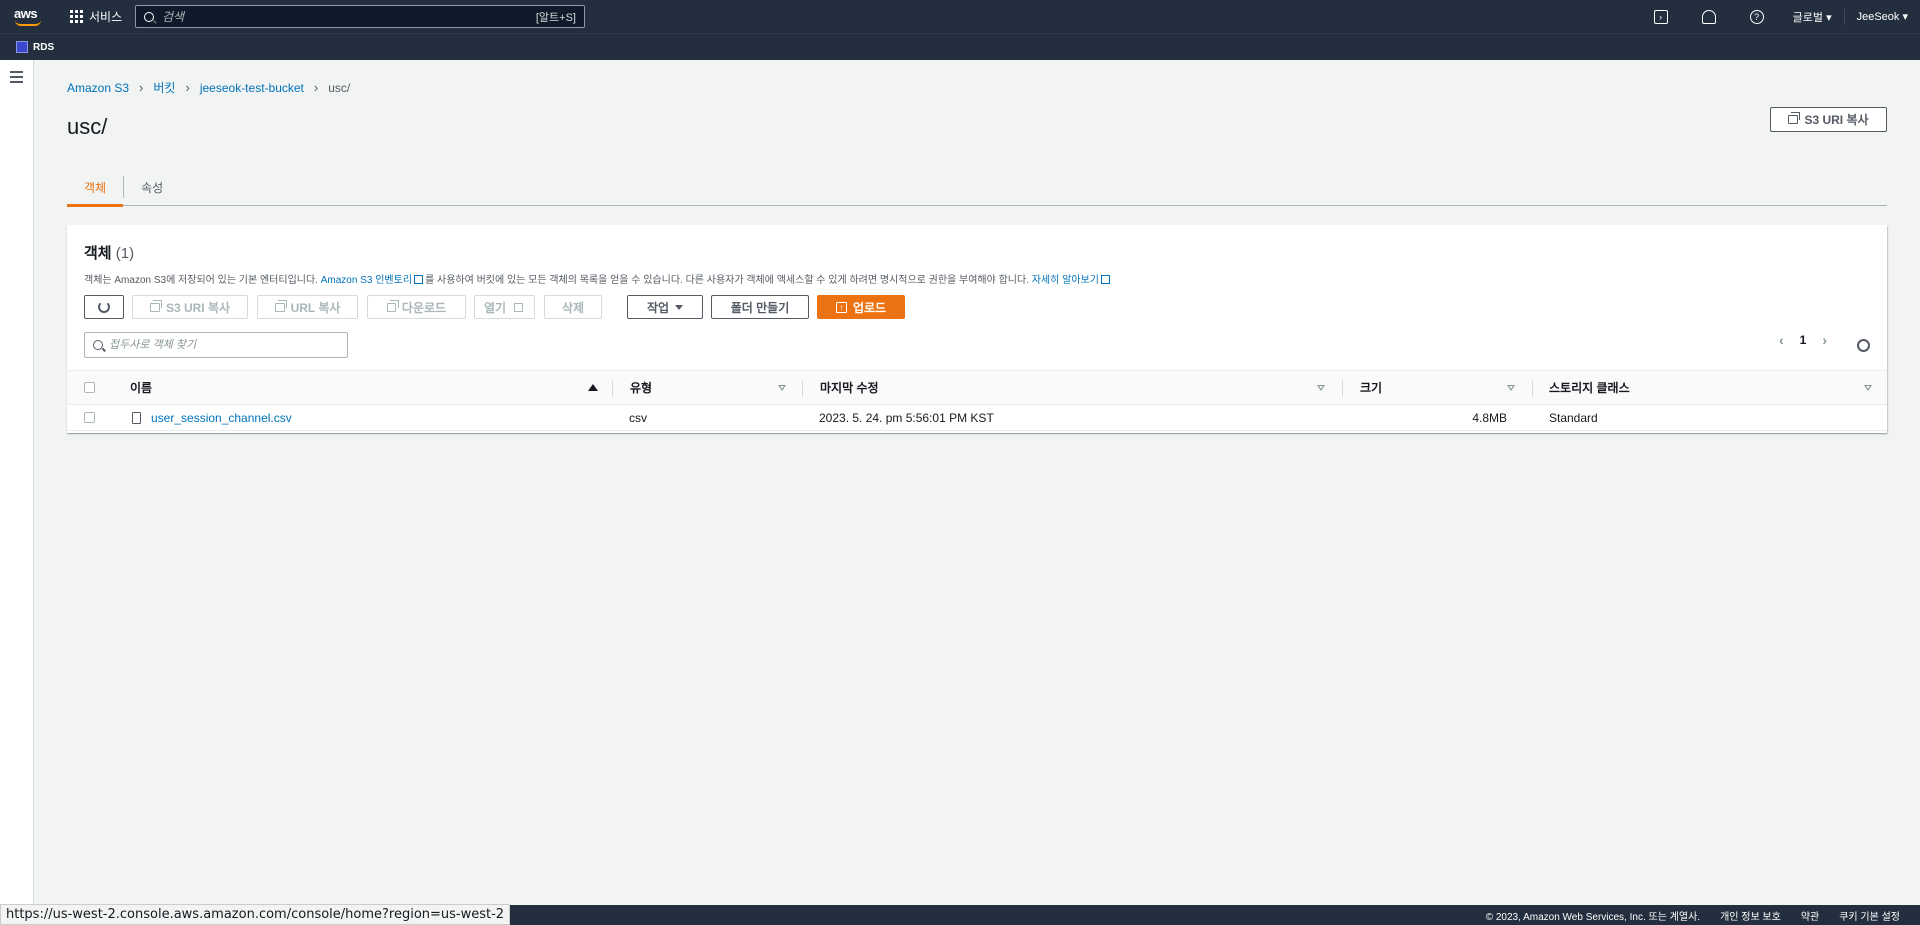  What do you see at coordinates (164, 87) in the screenshot?
I see `breadcrumb-buckets: 버킷` at bounding box center [164, 87].